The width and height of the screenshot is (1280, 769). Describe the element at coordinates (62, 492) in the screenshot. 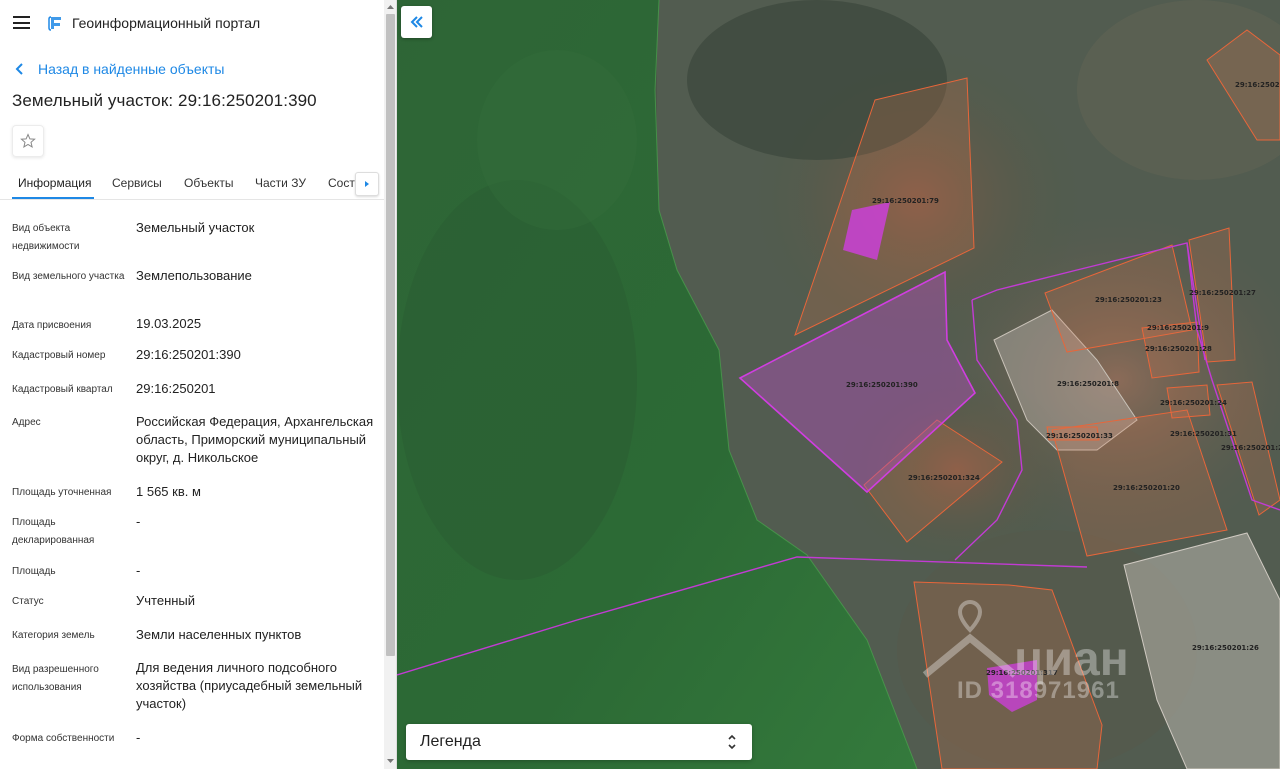

I see `property-label: Площадь уточненная` at that location.